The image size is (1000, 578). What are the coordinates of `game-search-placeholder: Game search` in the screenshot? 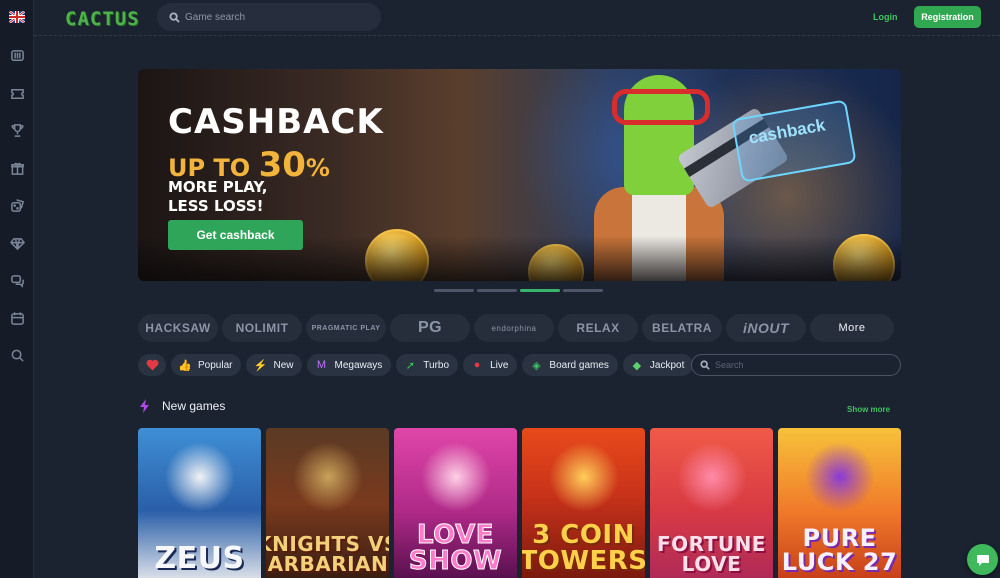 It's located at (215, 17).